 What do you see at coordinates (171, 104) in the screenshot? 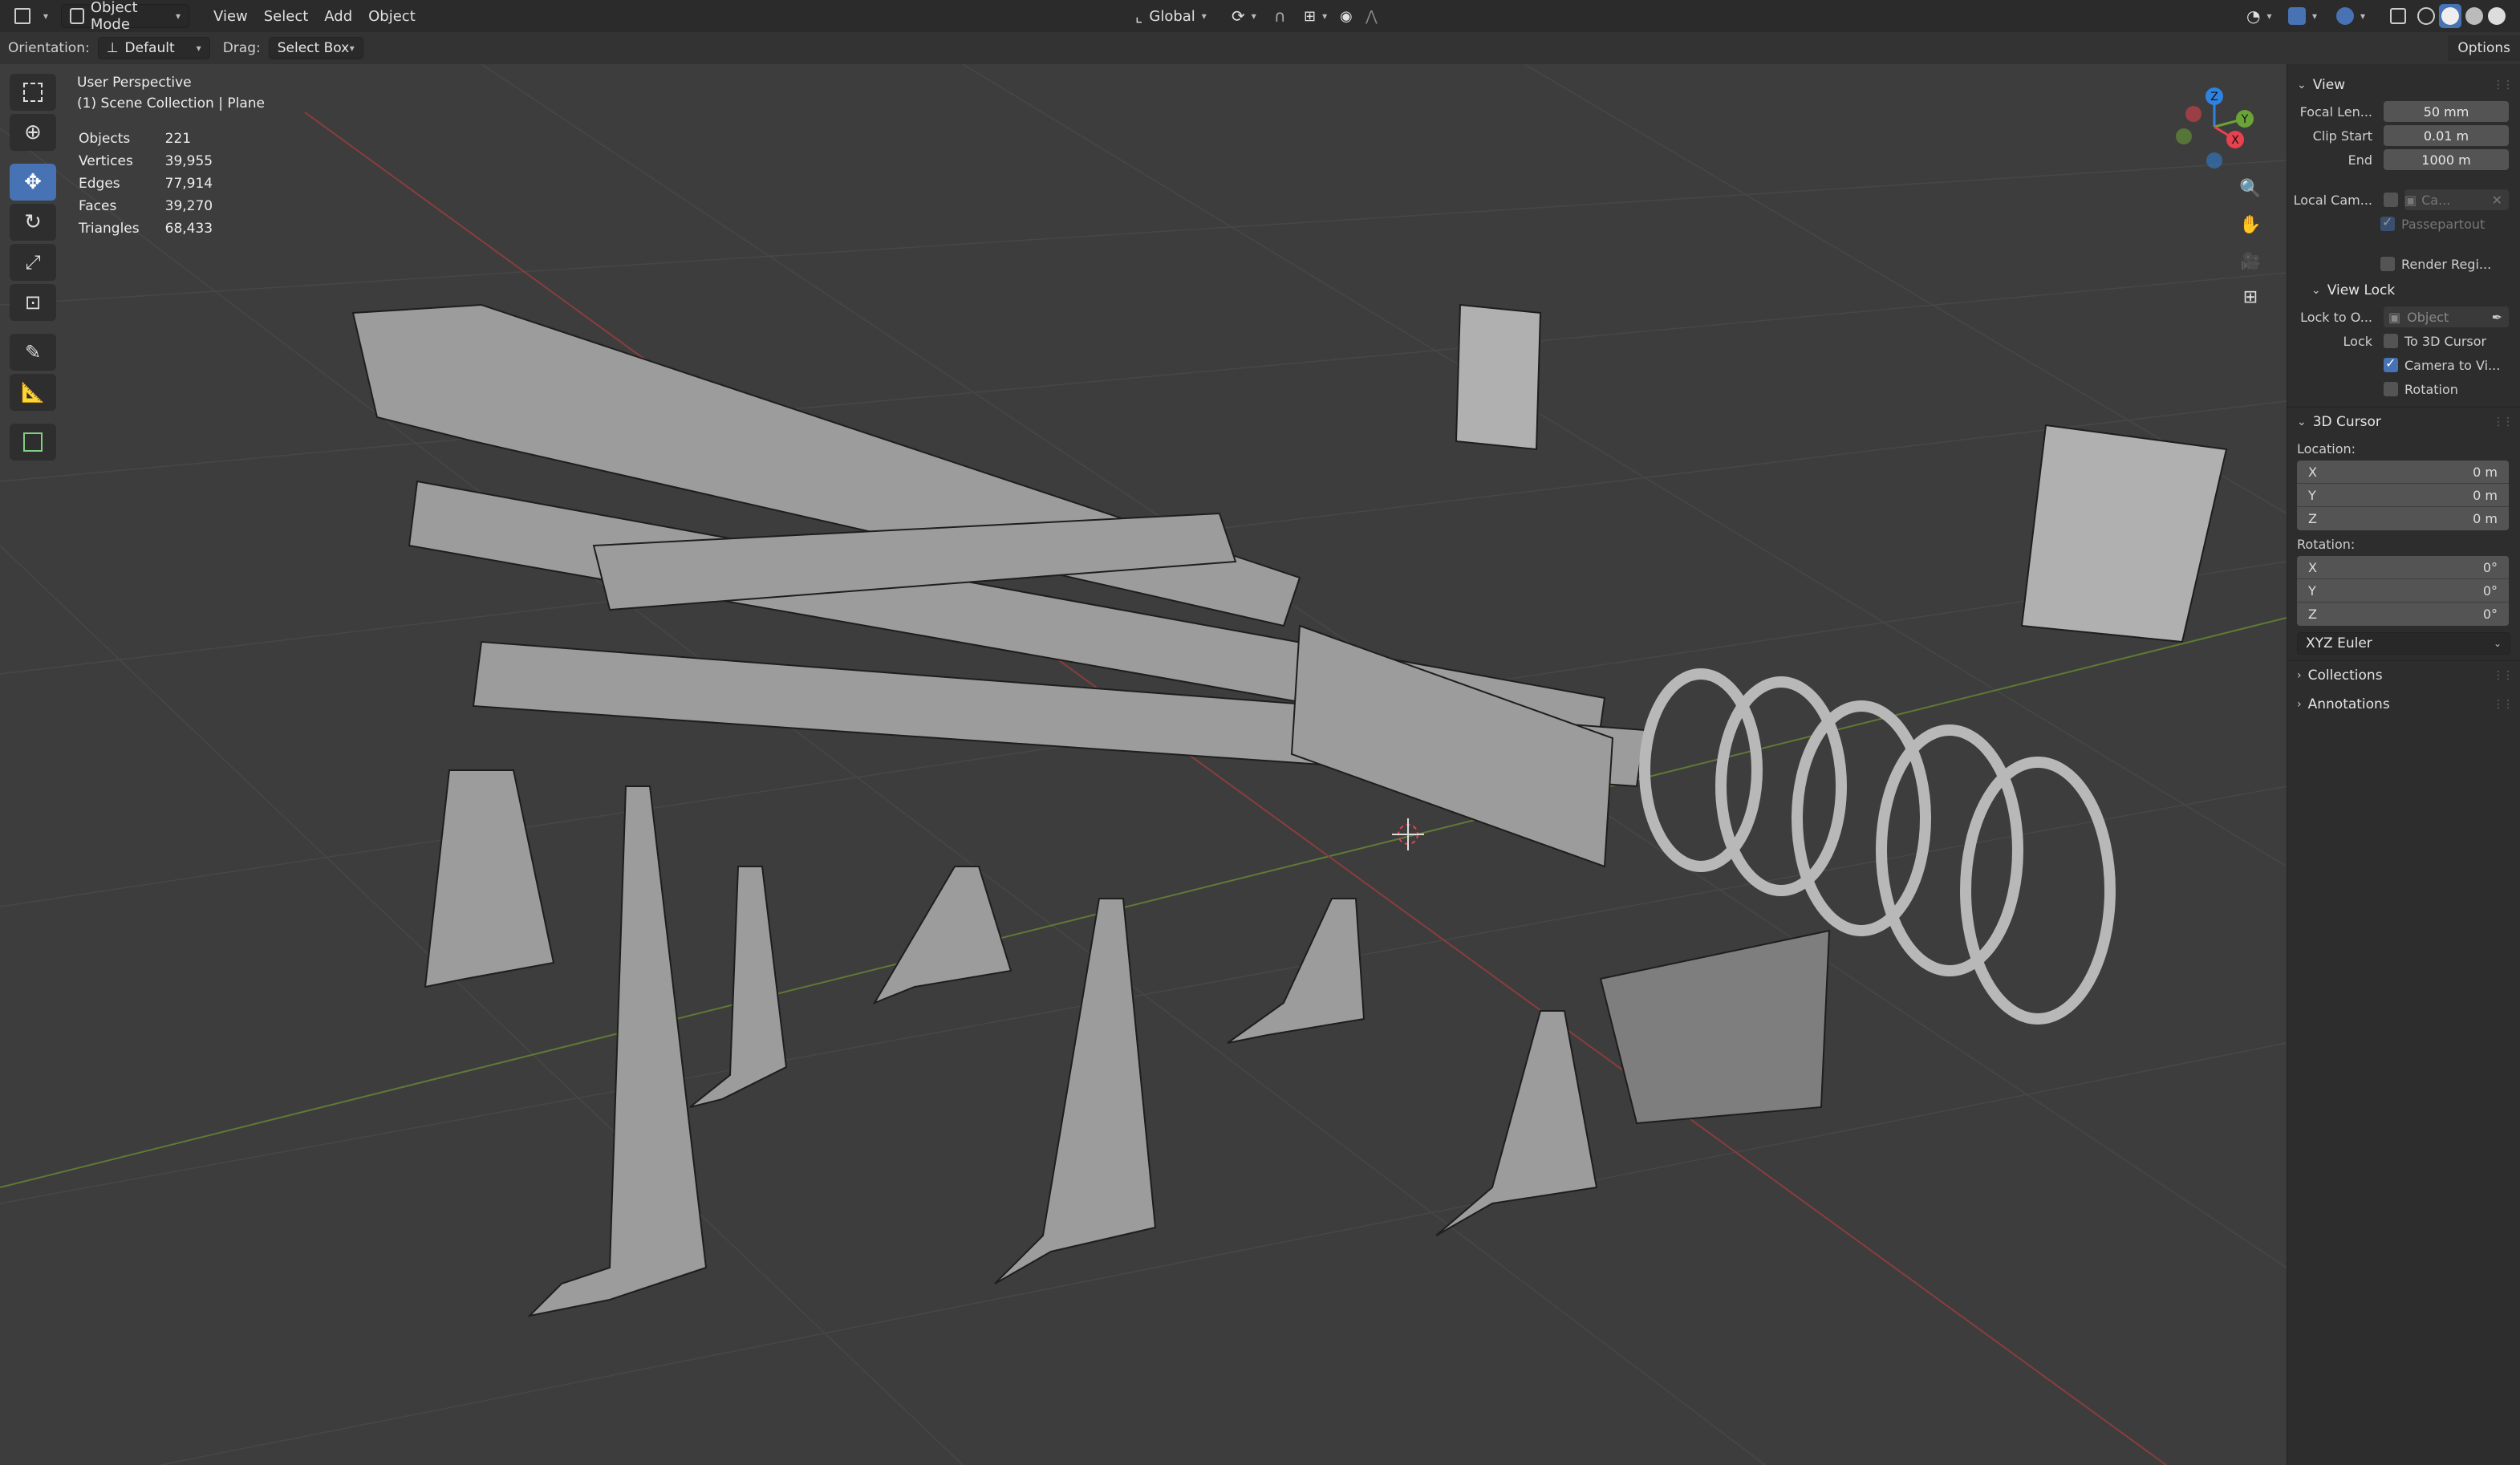
I see `collection-label: (1) Scene Collection | Plane` at bounding box center [171, 104].